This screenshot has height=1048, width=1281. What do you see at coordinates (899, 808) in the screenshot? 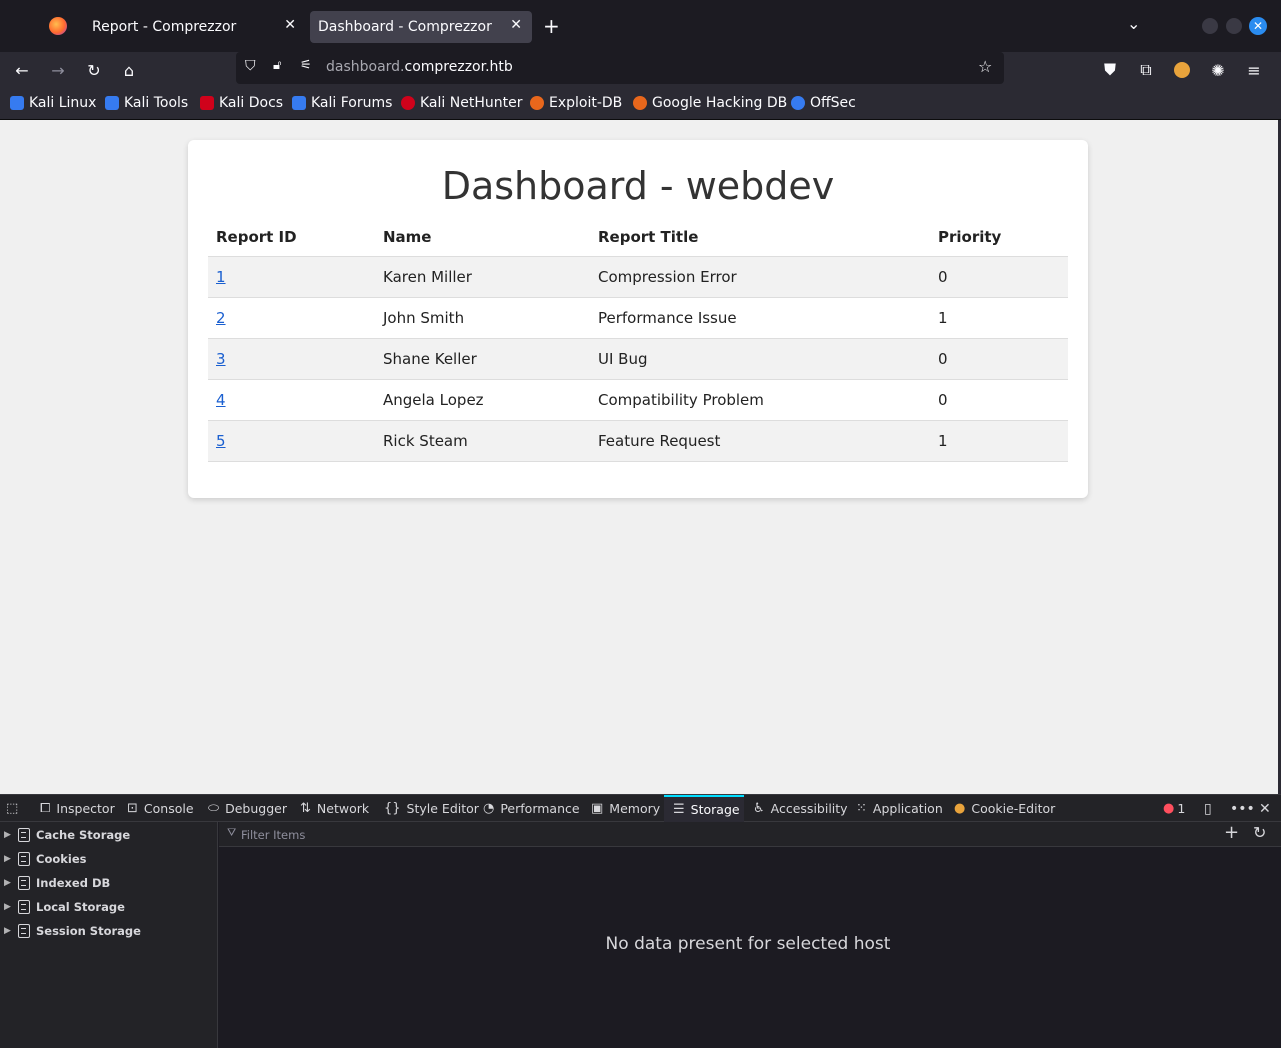
I see `tab-application: ⁙ Application` at bounding box center [899, 808].